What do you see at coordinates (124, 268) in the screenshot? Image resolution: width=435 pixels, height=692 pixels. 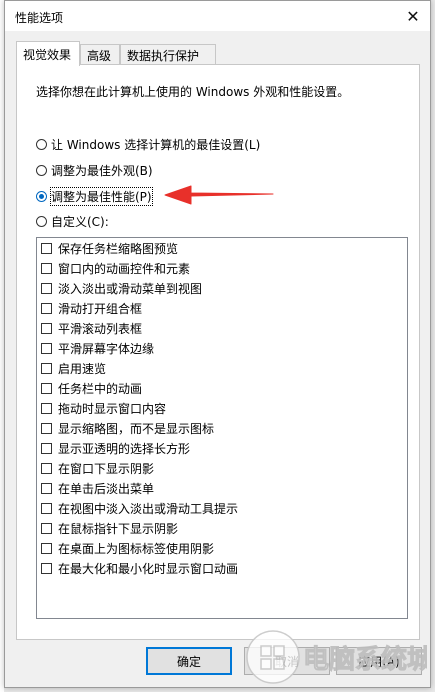 I see `checkbox-label: 窗口内的动画控件和元素` at bounding box center [124, 268].